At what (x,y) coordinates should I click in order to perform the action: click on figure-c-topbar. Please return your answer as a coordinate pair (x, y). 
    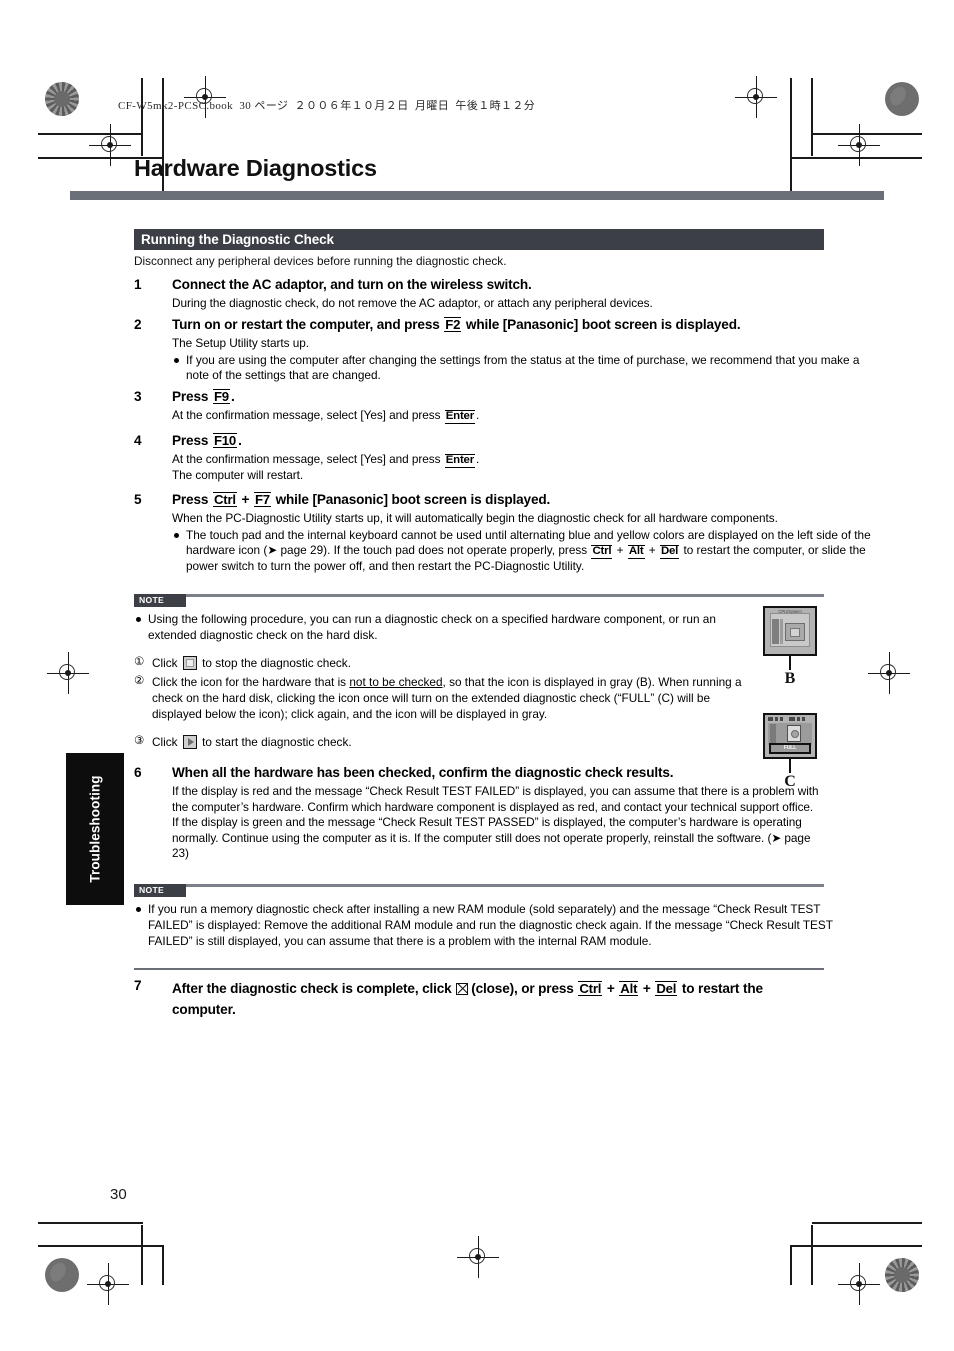
    Looking at the image, I should click on (790, 728).